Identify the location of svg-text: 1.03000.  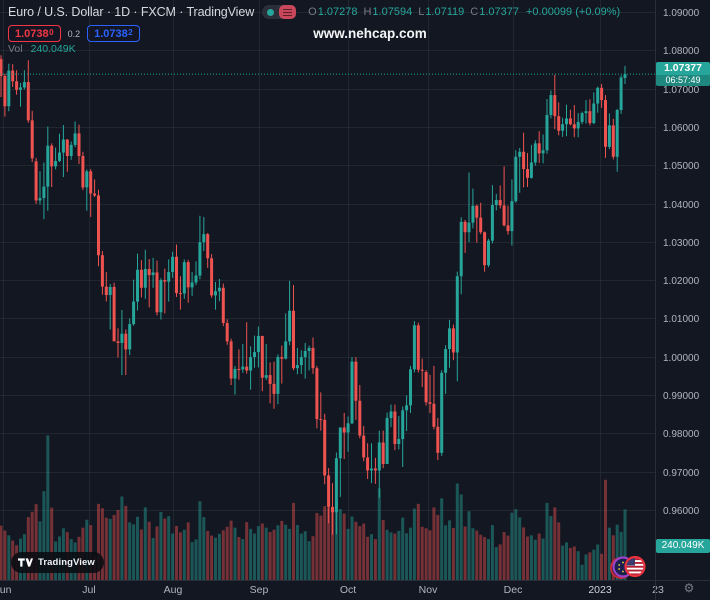
(681, 243).